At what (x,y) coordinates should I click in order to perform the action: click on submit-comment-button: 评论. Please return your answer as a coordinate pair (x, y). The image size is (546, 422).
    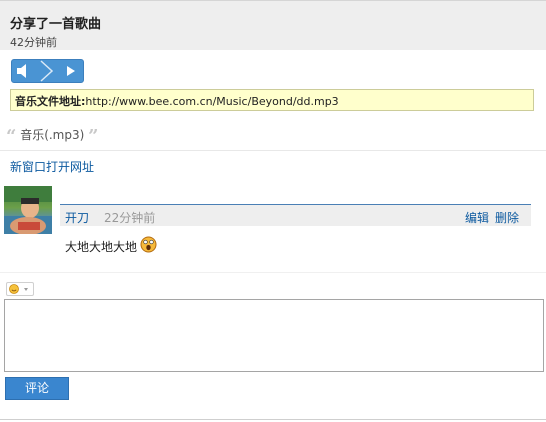
    Looking at the image, I should click on (37, 388).